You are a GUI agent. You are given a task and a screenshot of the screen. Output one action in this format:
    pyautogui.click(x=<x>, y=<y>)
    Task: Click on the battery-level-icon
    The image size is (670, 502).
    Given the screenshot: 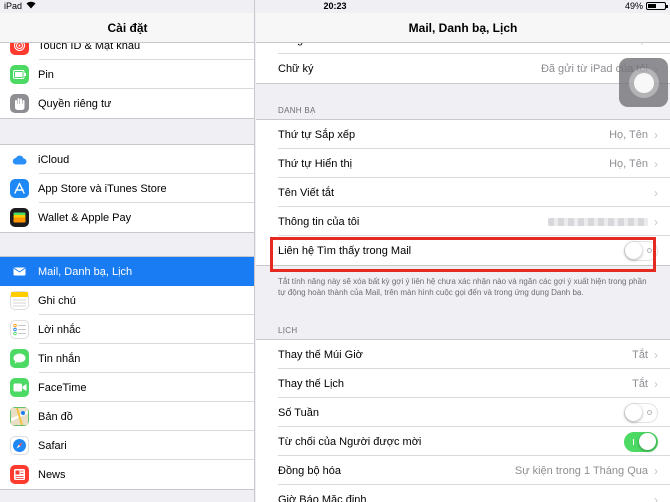 What is the action you would take?
    pyautogui.click(x=657, y=6)
    